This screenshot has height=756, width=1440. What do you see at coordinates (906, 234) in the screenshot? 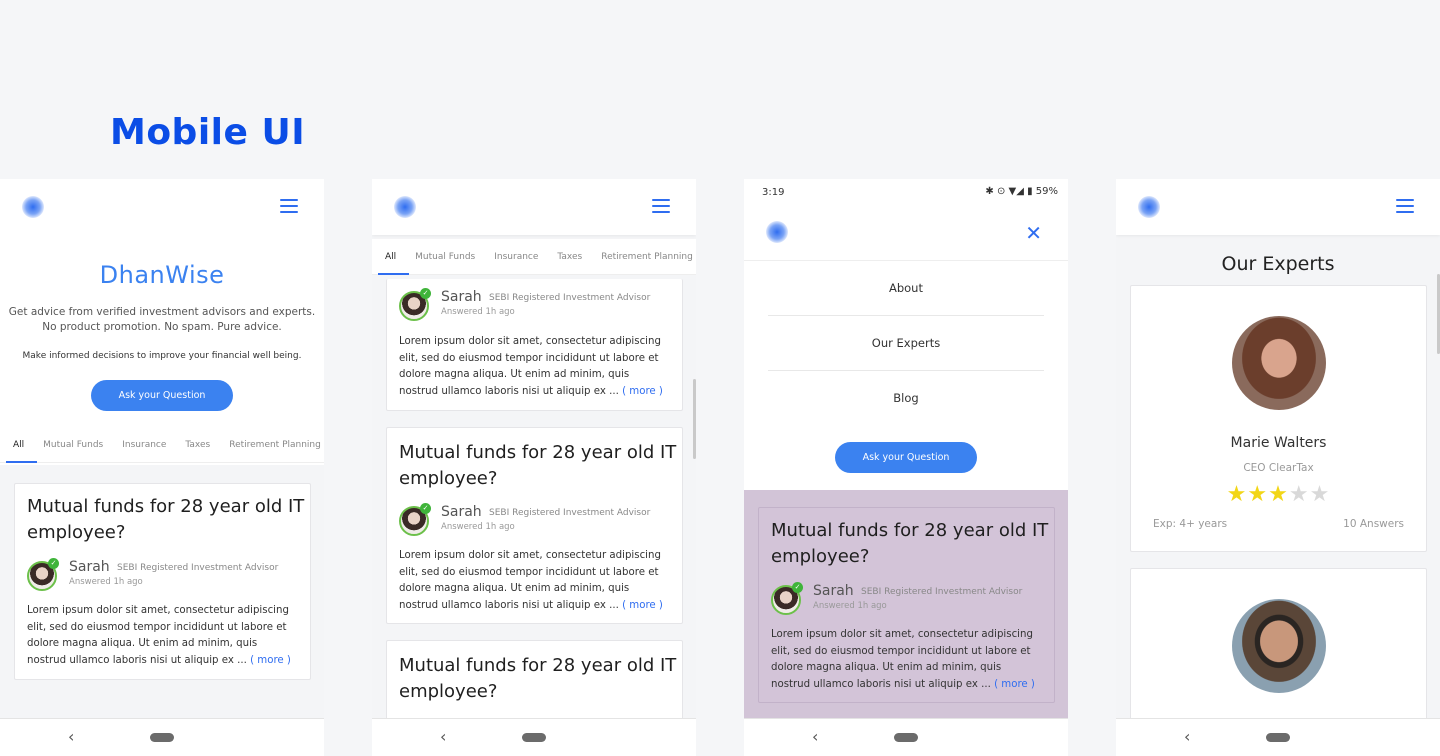
I see `menu-header: ✕` at bounding box center [906, 234].